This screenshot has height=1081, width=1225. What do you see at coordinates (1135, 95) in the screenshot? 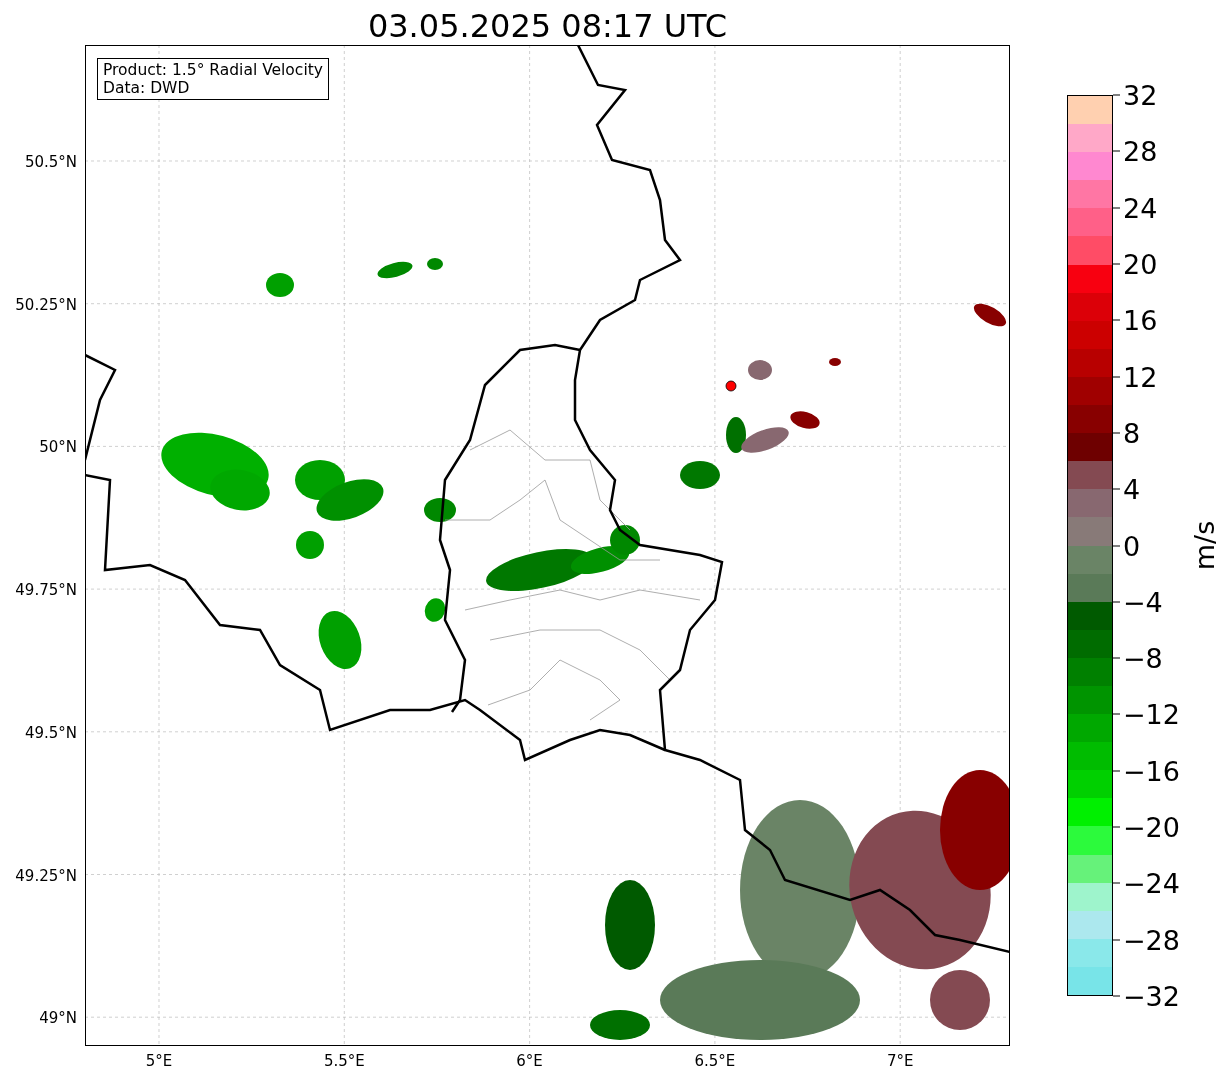
I see `colorbar-tick-label: 32` at bounding box center [1135, 95].